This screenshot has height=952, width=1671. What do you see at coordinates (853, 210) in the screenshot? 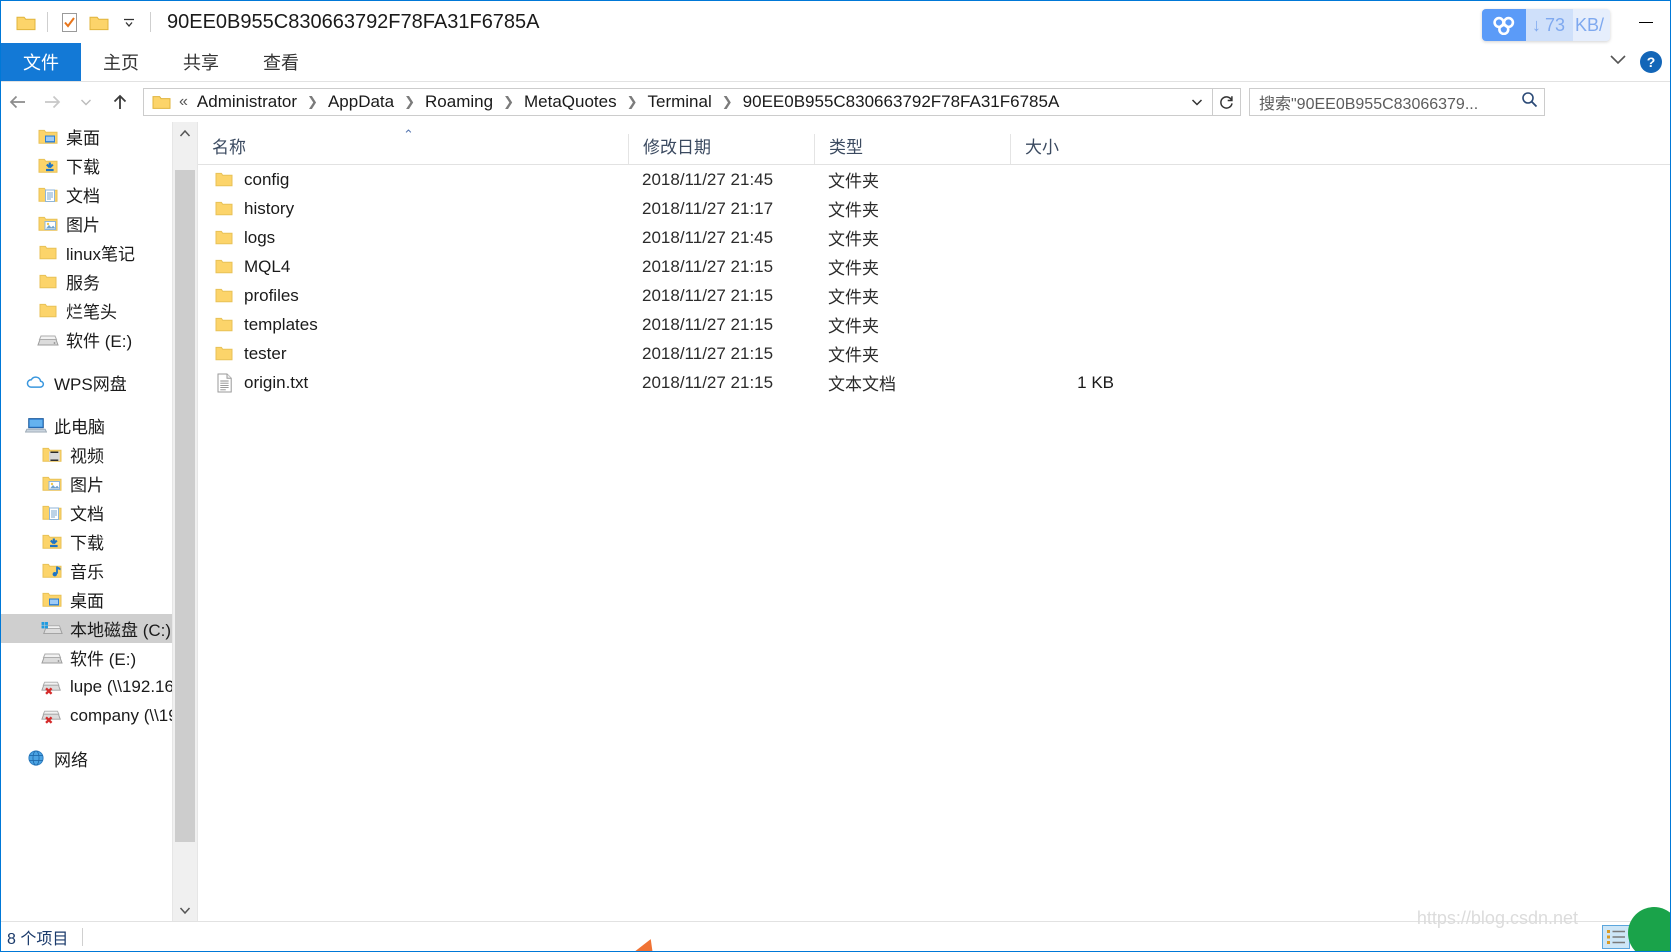
I see `file-type-cell: 文件夹` at bounding box center [853, 210].